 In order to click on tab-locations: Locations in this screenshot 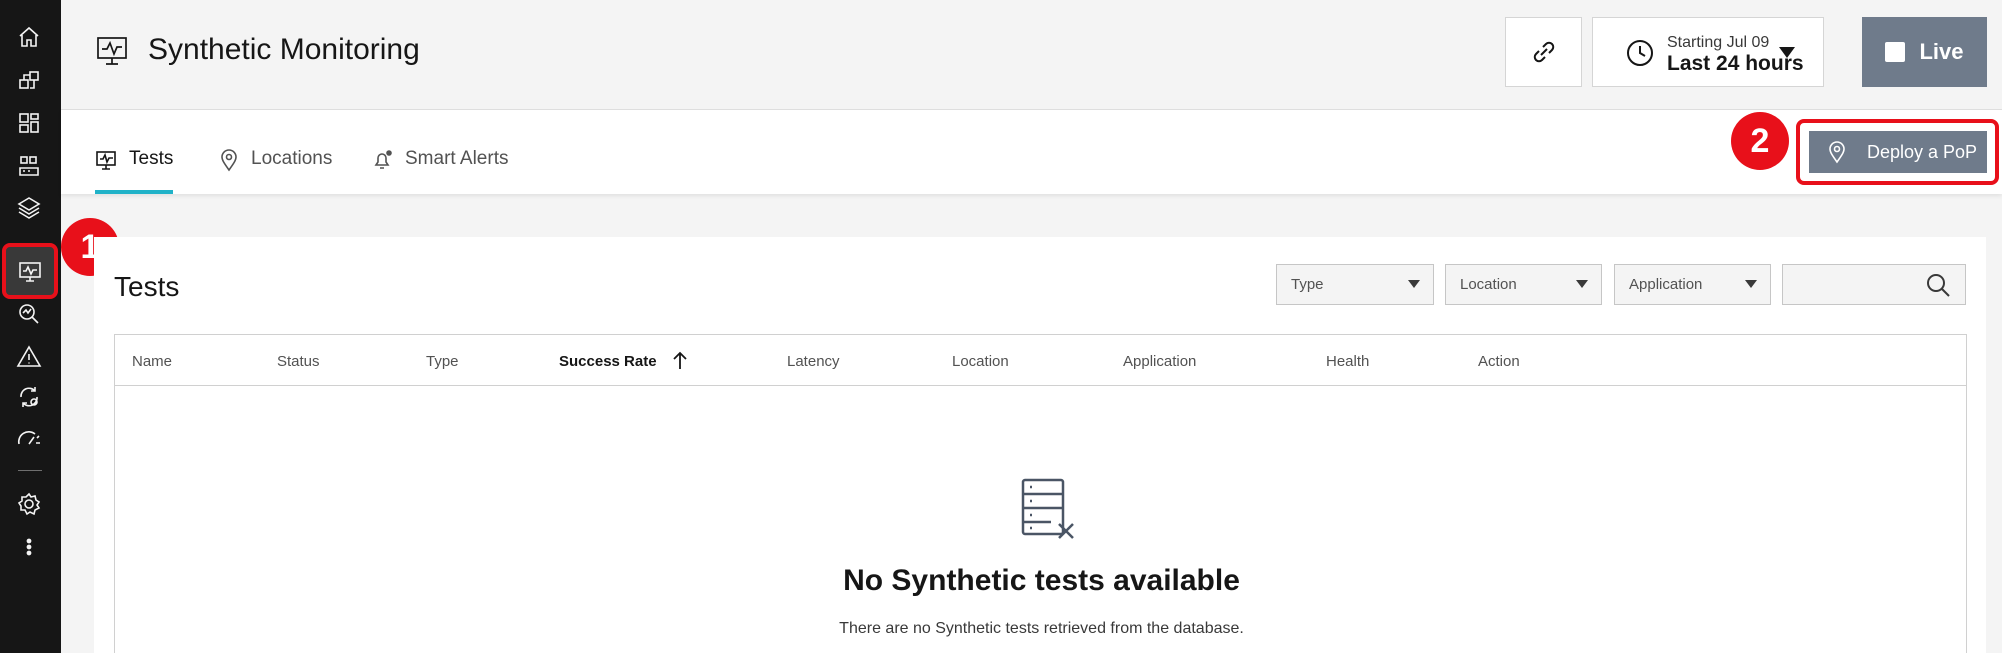, I will do `click(274, 171)`.